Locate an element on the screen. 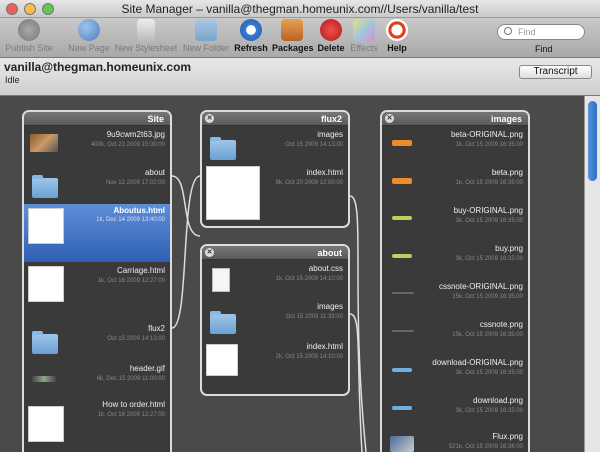  cssnote-image-icon is located at coordinates (403, 293).